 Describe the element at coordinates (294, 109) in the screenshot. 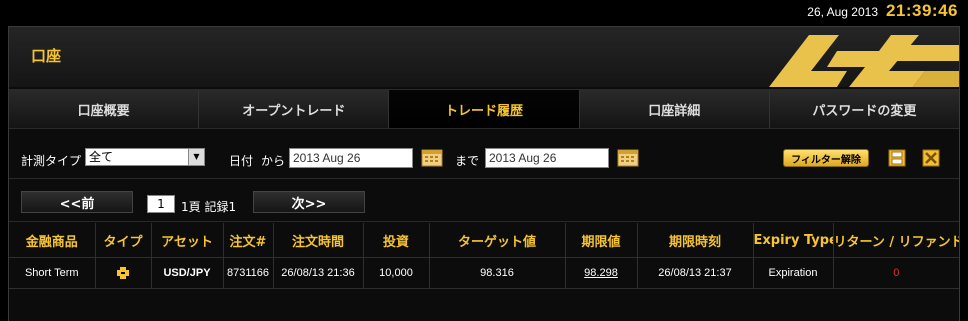

I see `tab-open-trades: オープントレード` at that location.